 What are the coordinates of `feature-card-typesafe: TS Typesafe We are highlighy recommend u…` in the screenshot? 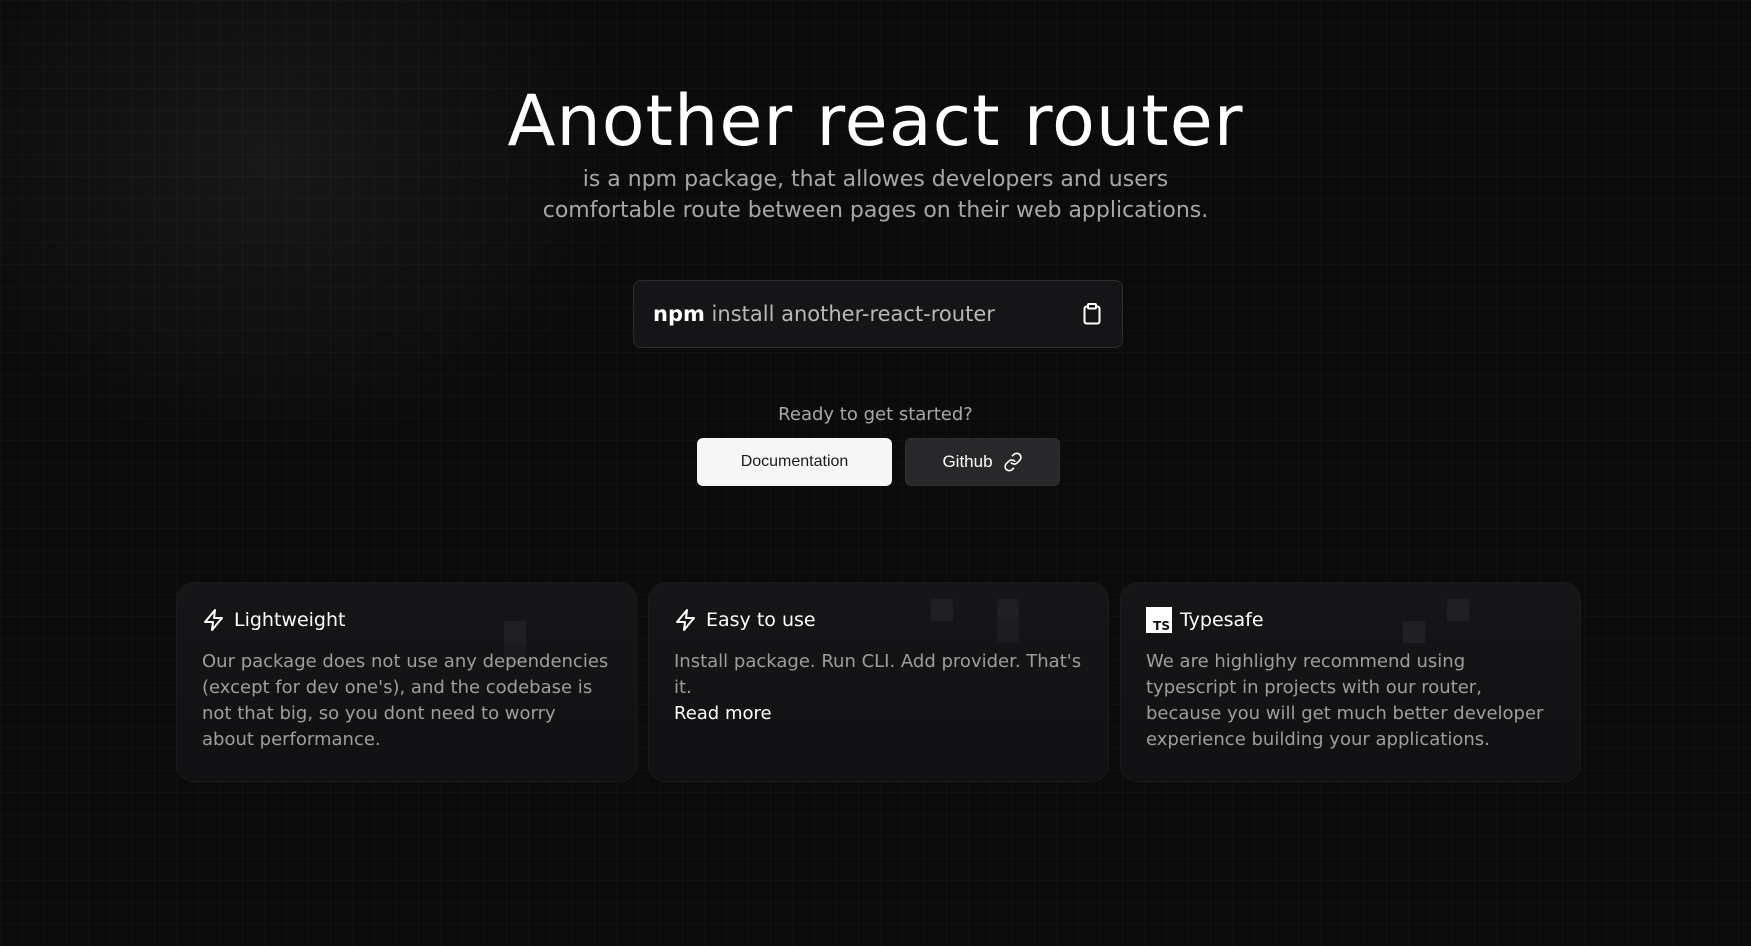 It's located at (1350, 682).